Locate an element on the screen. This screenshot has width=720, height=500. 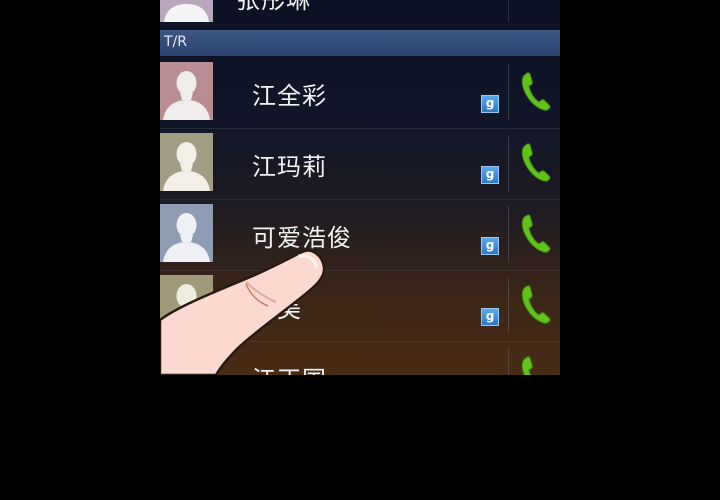
contact-row-4: 江美 g is located at coordinates (360, 306).